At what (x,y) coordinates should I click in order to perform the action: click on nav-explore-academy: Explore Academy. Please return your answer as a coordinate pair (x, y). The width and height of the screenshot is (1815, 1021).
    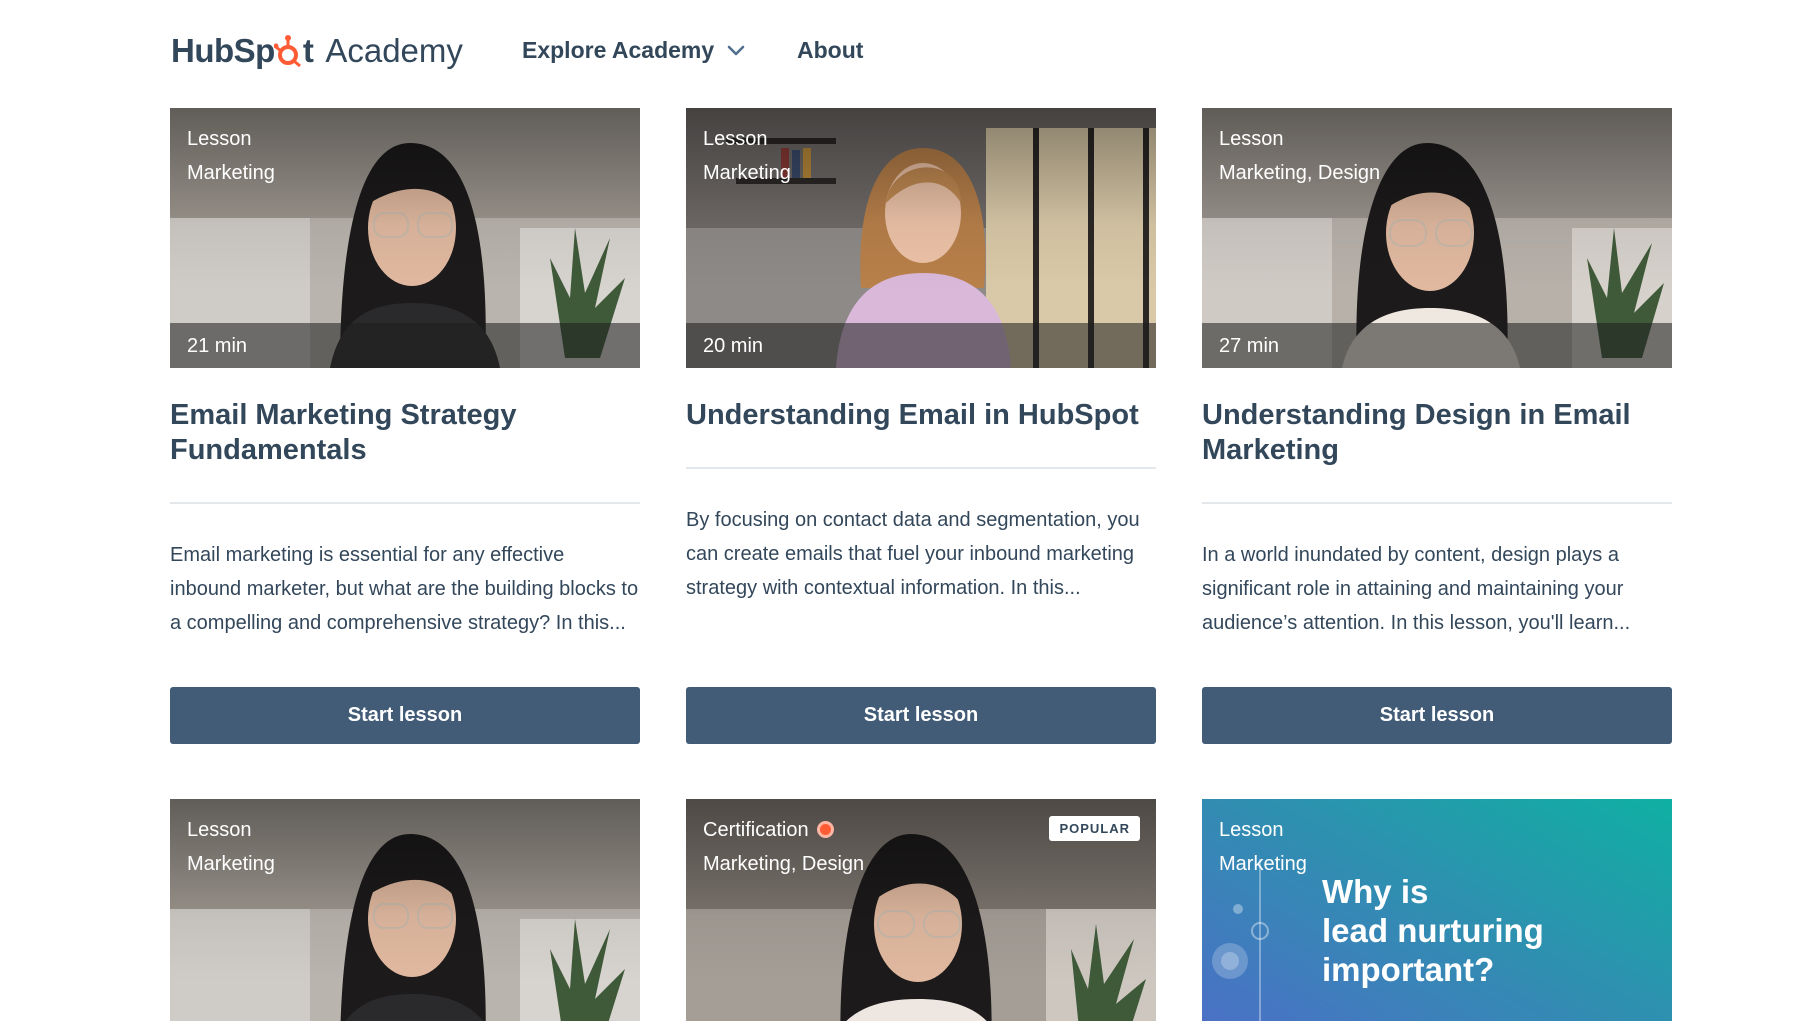
    Looking at the image, I should click on (634, 50).